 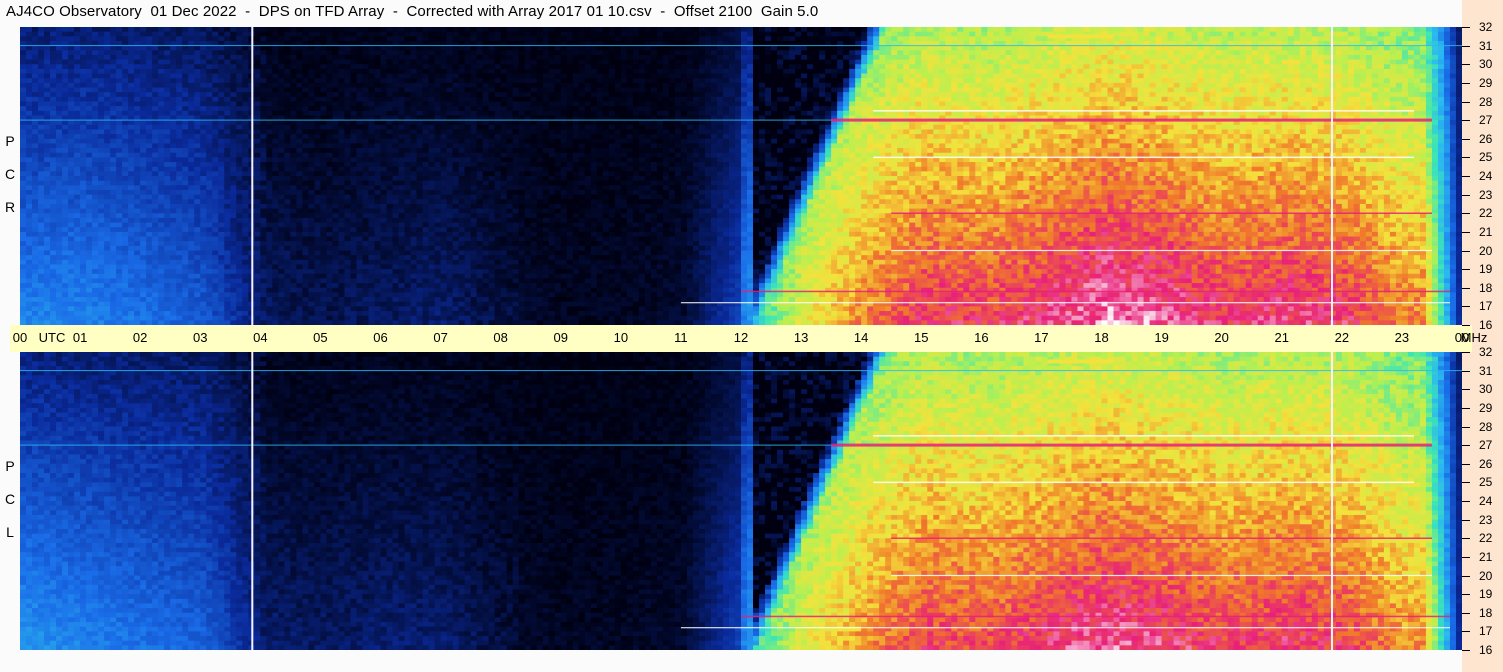 I want to click on x-tick-label: 03, so click(x=200, y=337).